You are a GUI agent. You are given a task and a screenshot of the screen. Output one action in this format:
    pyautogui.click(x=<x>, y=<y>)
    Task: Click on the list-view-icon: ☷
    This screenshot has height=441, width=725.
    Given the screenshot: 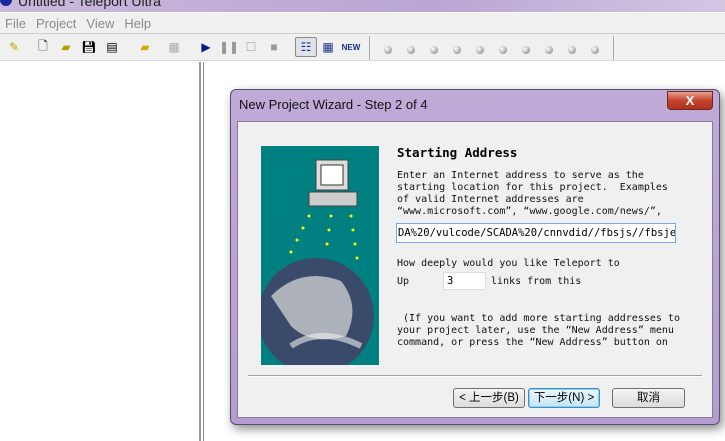 What is the action you would take?
    pyautogui.click(x=306, y=47)
    